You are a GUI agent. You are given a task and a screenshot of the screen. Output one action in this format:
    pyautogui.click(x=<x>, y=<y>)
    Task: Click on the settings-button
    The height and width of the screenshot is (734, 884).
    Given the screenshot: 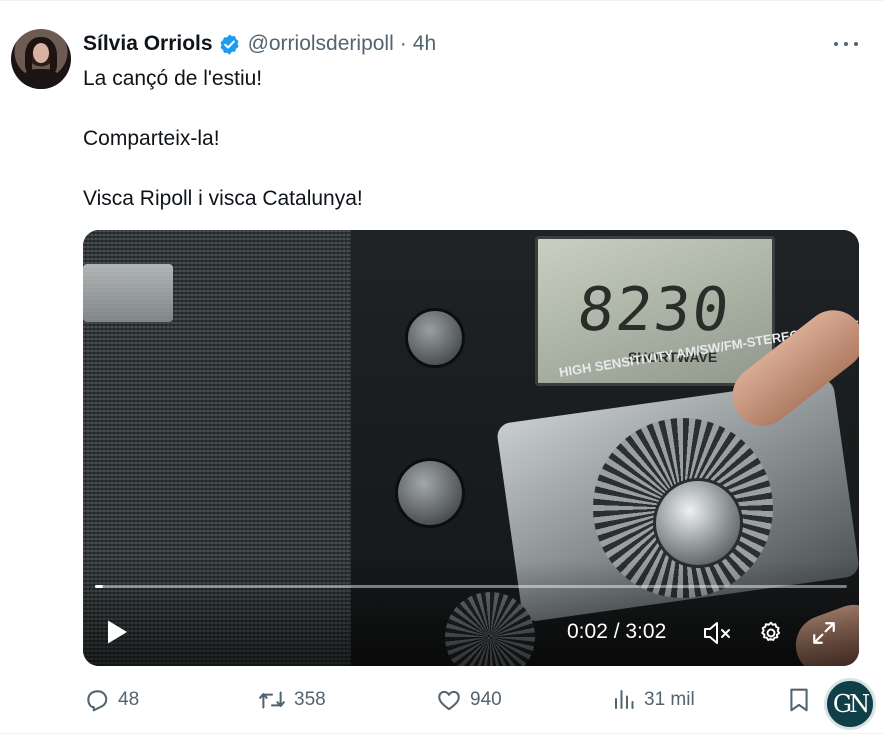 What is the action you would take?
    pyautogui.click(x=771, y=633)
    